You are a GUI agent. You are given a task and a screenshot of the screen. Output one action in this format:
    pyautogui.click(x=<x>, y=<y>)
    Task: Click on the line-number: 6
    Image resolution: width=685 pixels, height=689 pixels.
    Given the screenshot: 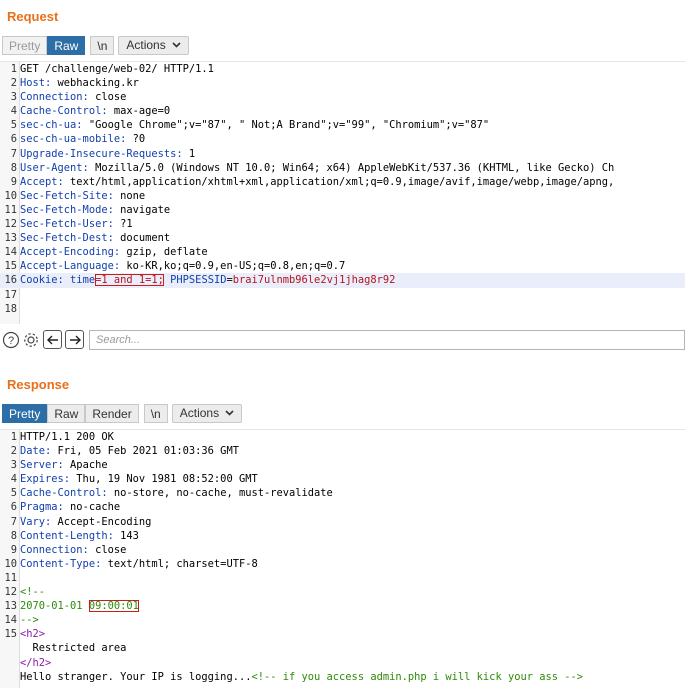 What is the action you would take?
    pyautogui.click(x=13, y=139)
    